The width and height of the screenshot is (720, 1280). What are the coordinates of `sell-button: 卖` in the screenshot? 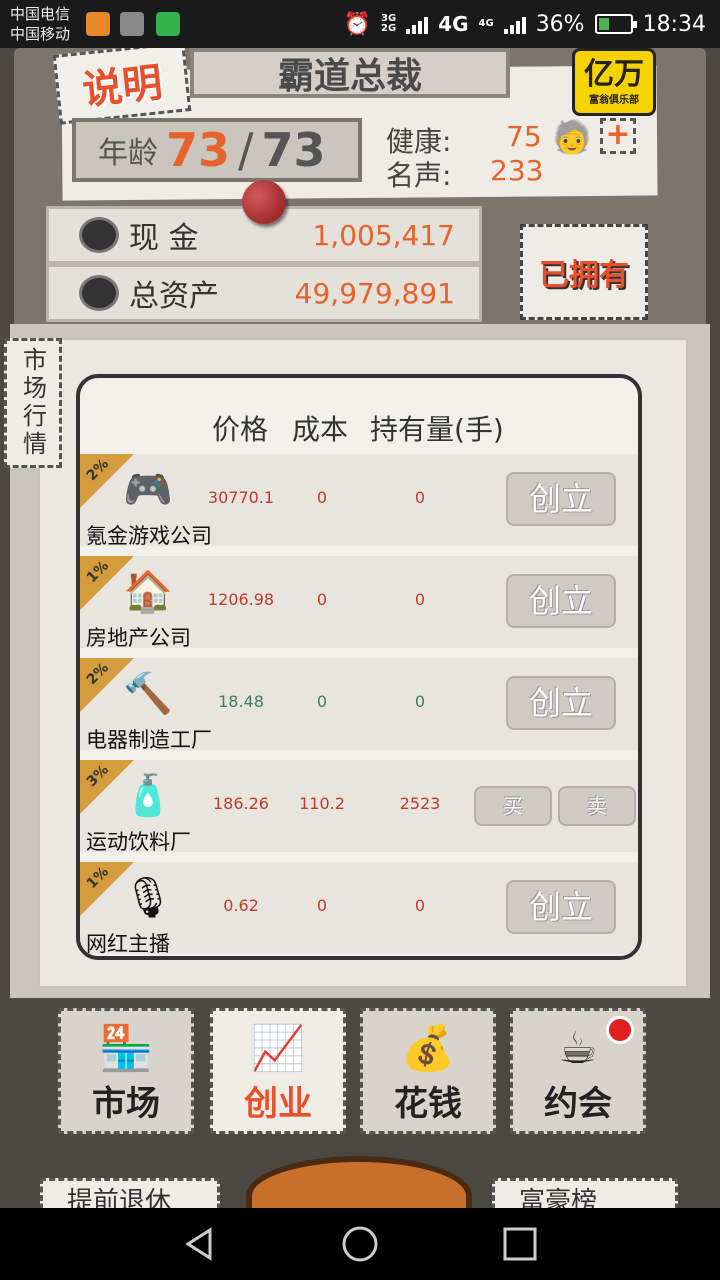 It's located at (597, 806).